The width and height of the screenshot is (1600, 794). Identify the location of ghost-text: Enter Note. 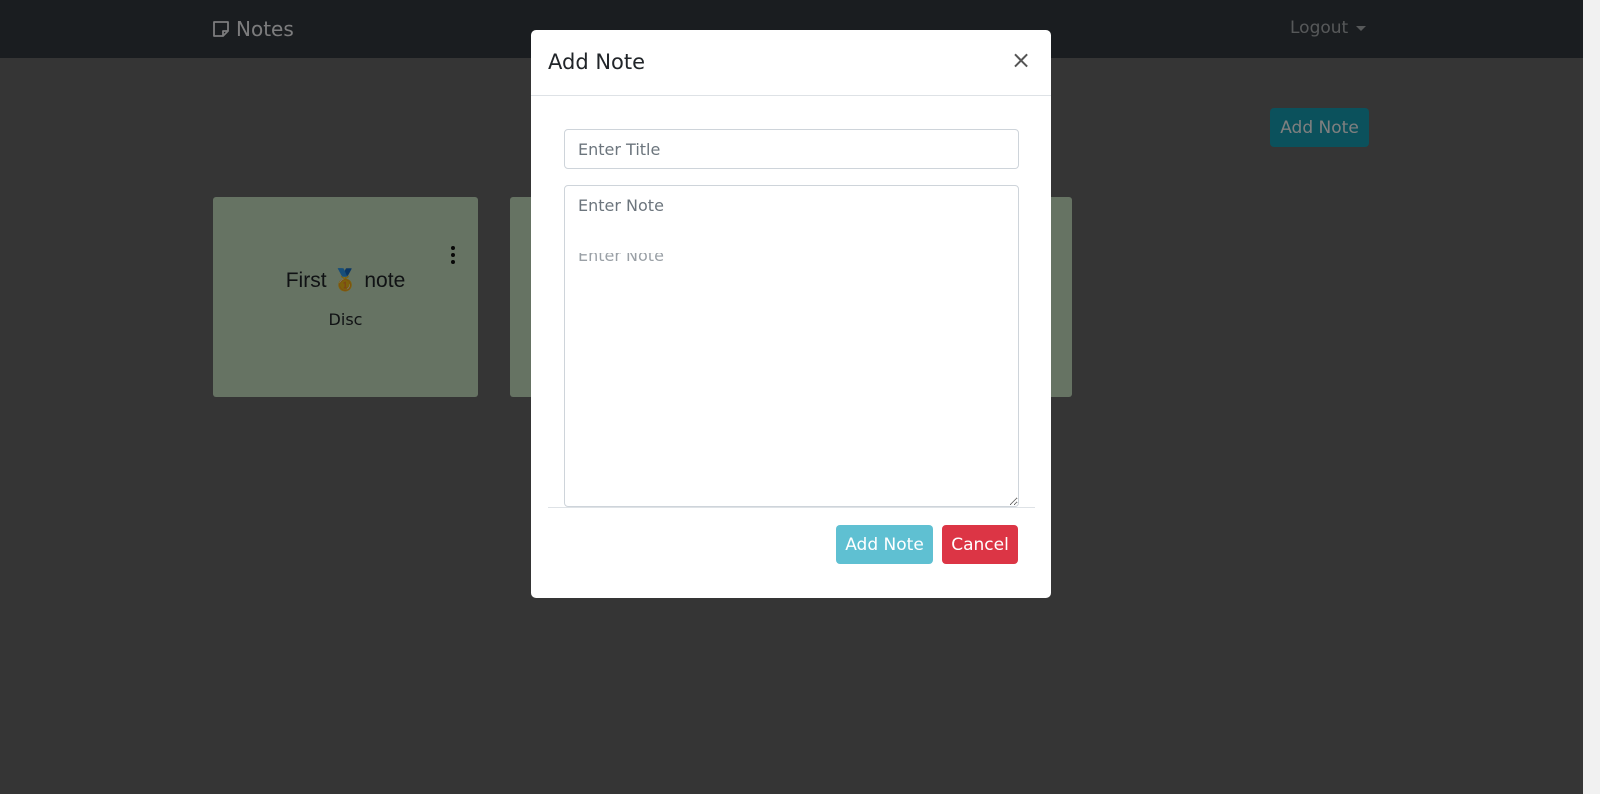
(621, 259).